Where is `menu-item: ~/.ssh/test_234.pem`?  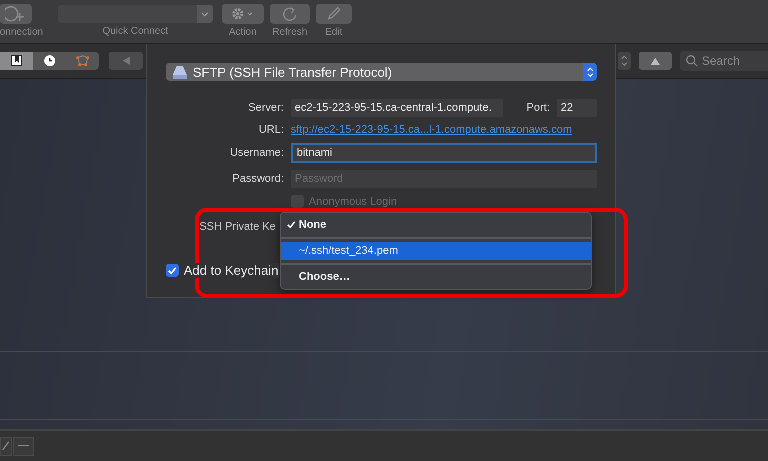 menu-item: ~/.ssh/test_234.pem is located at coordinates (436, 251).